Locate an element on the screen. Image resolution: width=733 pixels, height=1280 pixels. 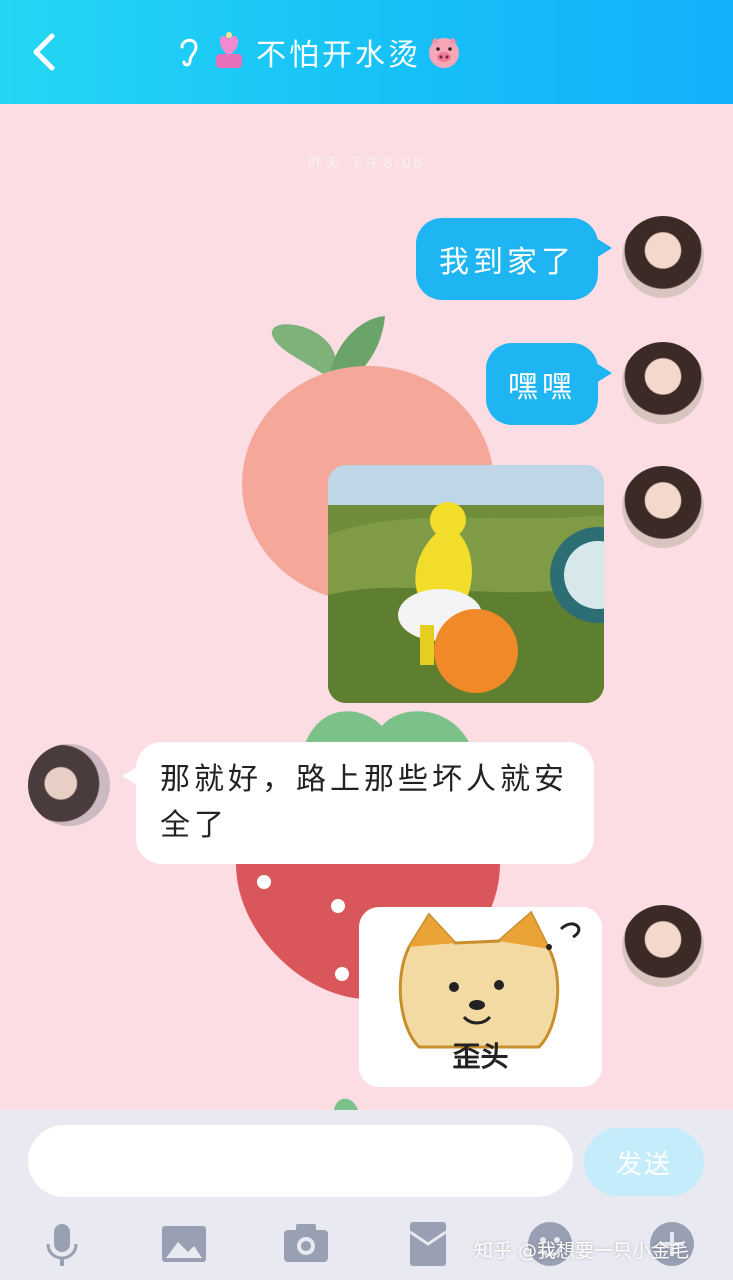
composer-bar: 发送 is located at coordinates (366, 1160).